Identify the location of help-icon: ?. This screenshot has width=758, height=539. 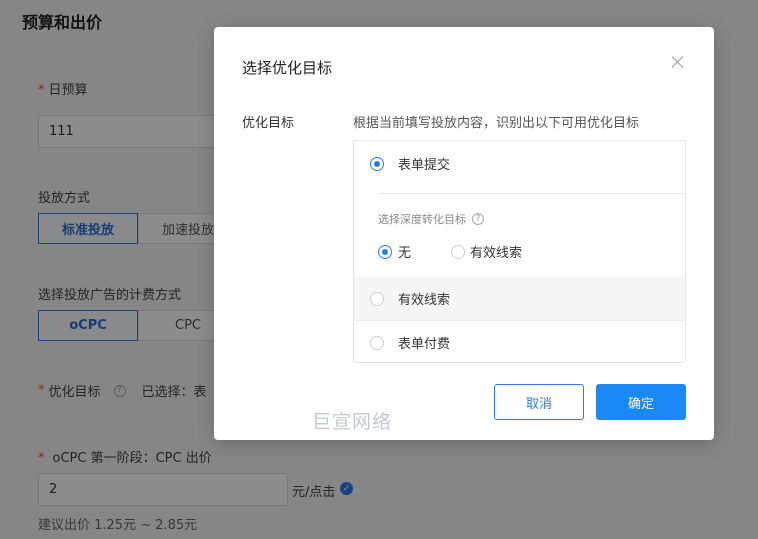
(478, 219).